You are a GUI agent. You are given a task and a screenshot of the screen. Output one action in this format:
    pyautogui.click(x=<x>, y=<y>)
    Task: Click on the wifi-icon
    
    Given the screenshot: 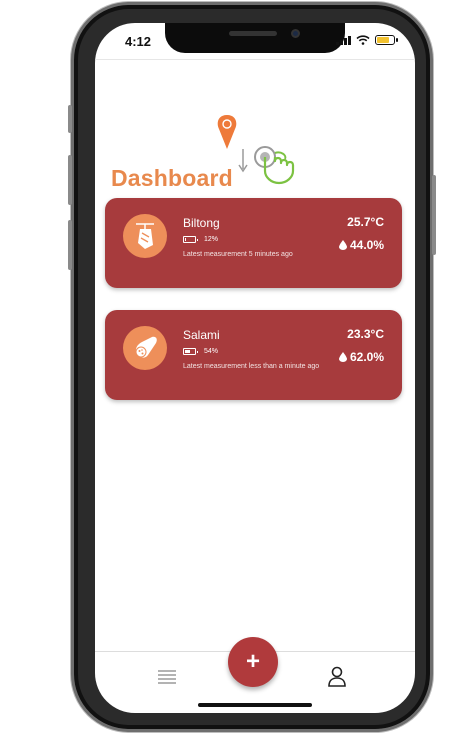 What is the action you would take?
    pyautogui.click(x=363, y=40)
    